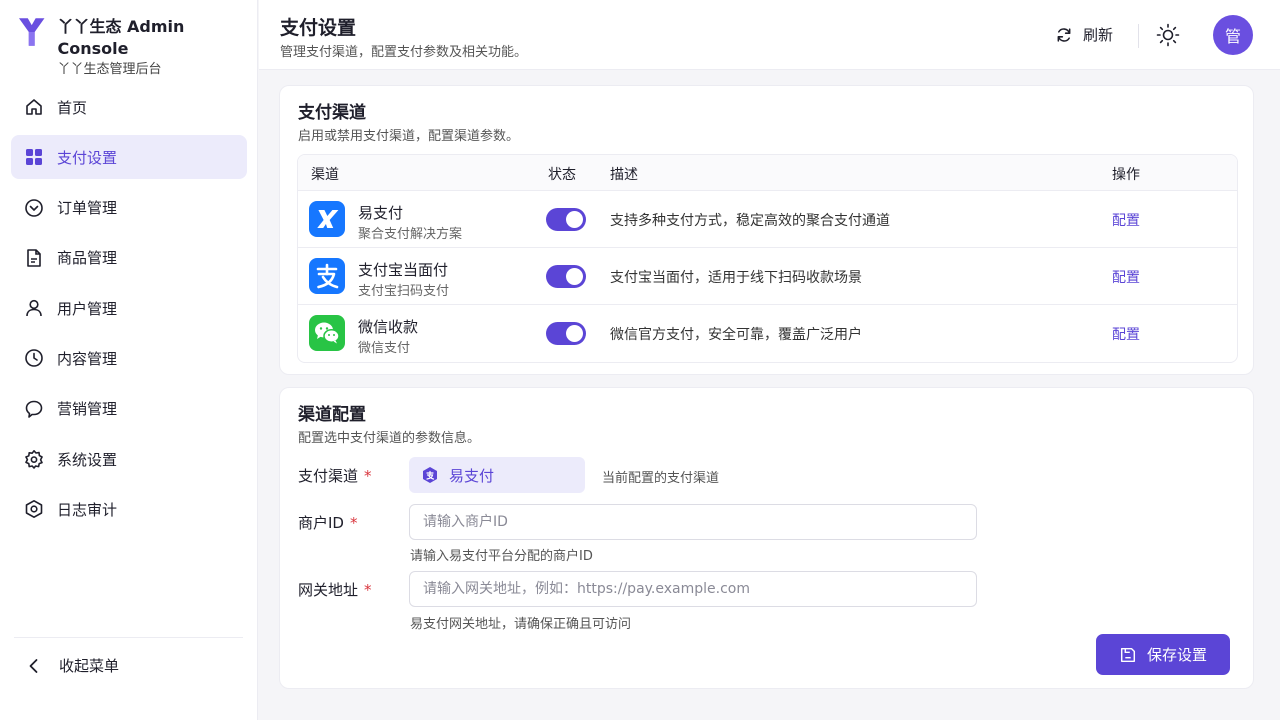  Describe the element at coordinates (89, 666) in the screenshot. I see `collapse-menu-label: 收起菜单` at that location.